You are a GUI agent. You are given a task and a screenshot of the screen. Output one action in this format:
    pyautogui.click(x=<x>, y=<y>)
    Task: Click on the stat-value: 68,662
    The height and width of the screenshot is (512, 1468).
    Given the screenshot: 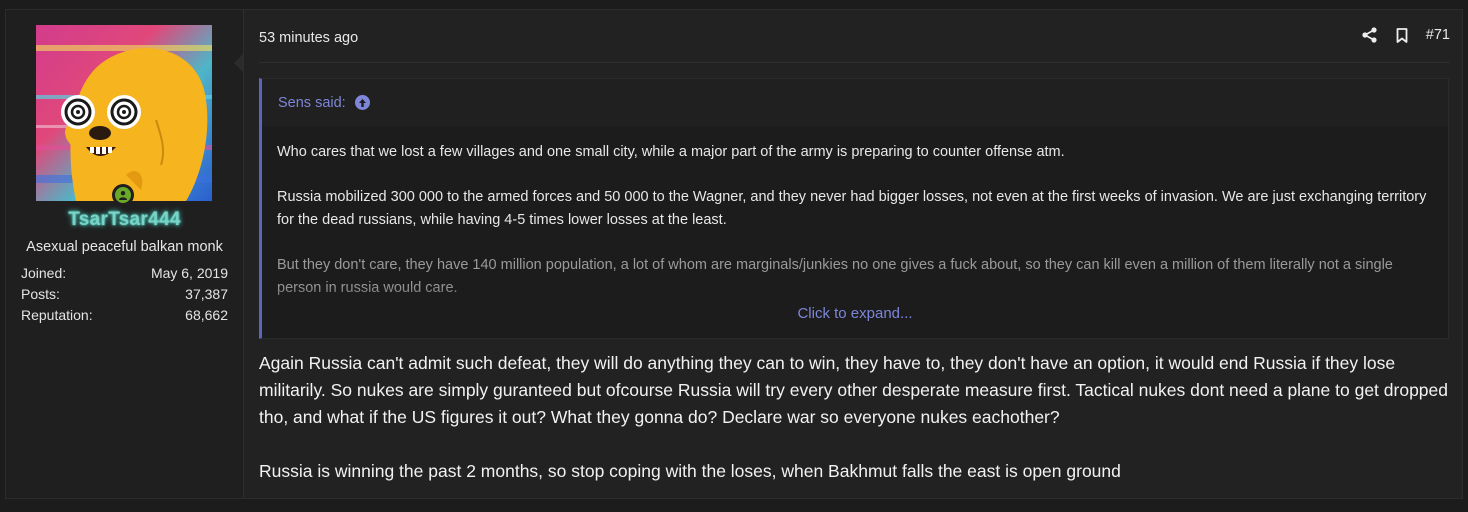 What is the action you would take?
    pyautogui.click(x=206, y=315)
    